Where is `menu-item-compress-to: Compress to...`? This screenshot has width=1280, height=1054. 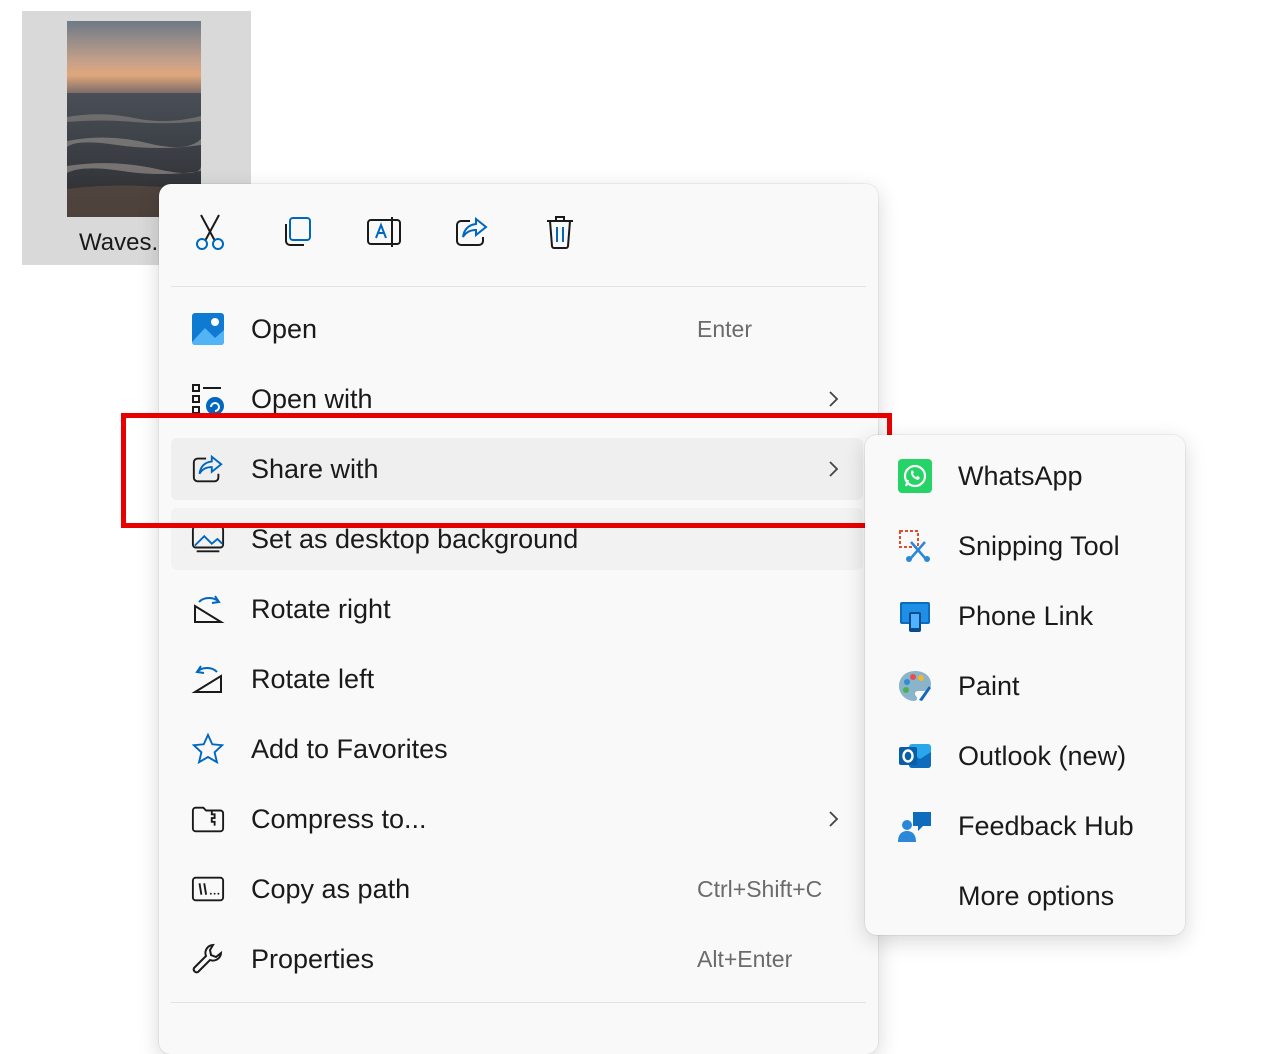 menu-item-compress-to: Compress to... is located at coordinates (517, 819).